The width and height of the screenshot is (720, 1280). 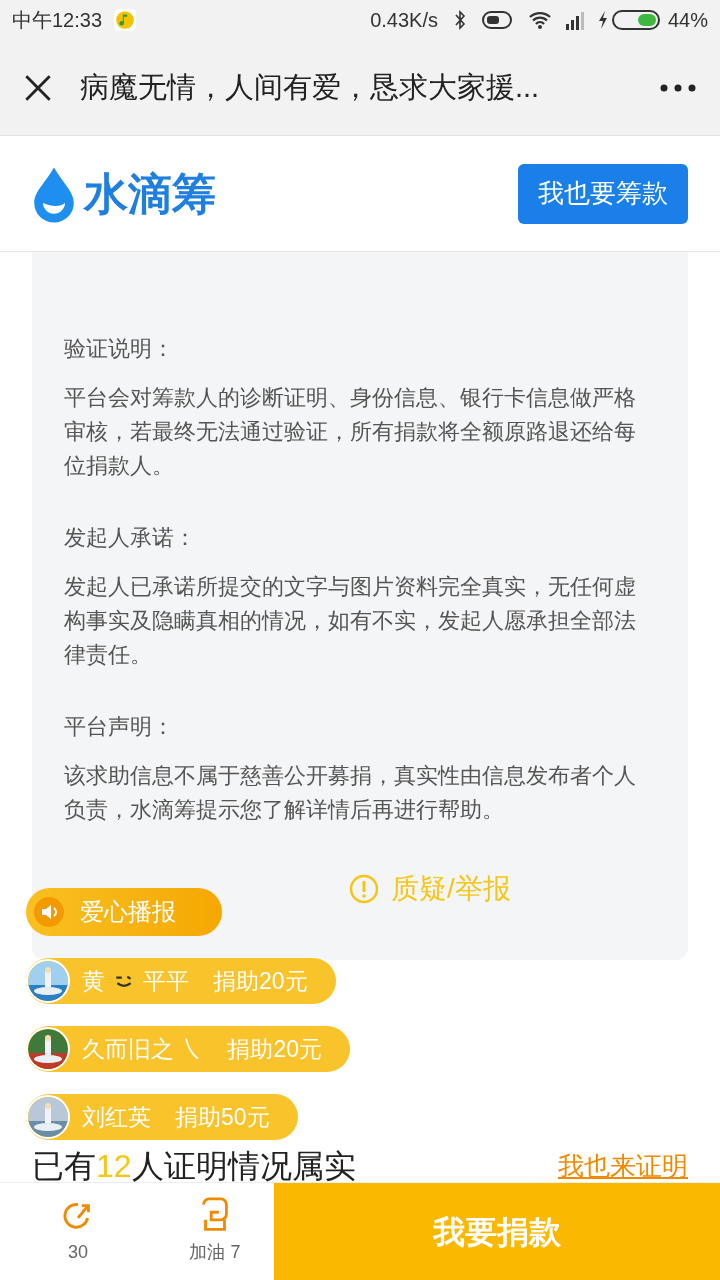 I want to click on start-fundraising-button: 我也要筹款, so click(x=603, y=193).